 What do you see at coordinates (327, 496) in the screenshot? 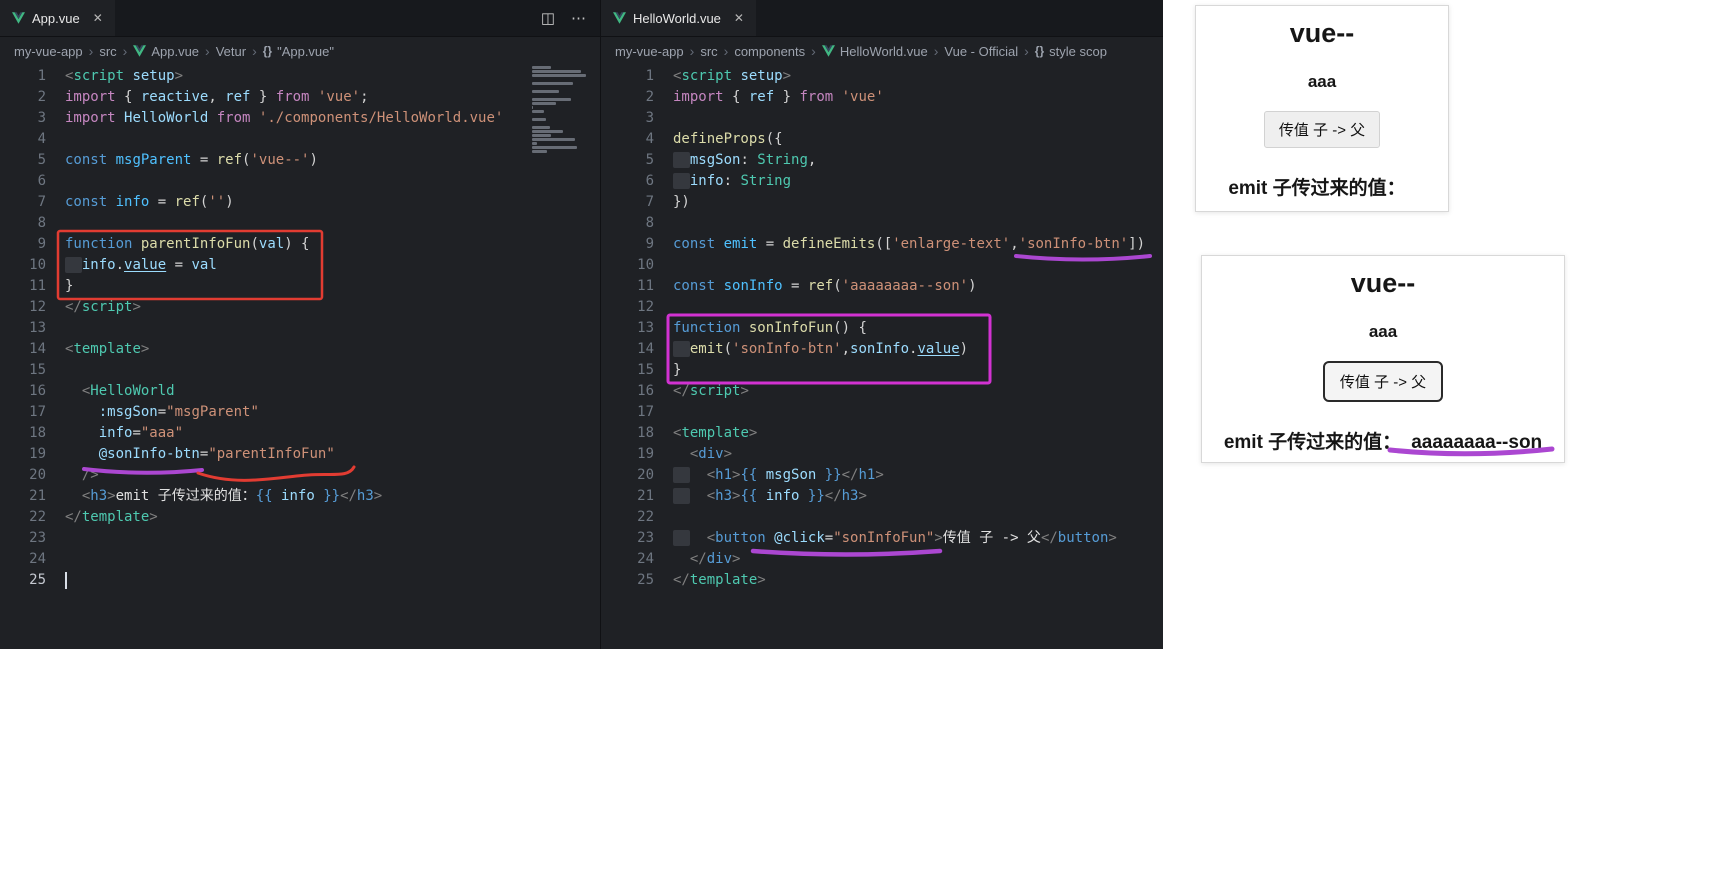
I see `code-token: }}` at bounding box center [327, 496].